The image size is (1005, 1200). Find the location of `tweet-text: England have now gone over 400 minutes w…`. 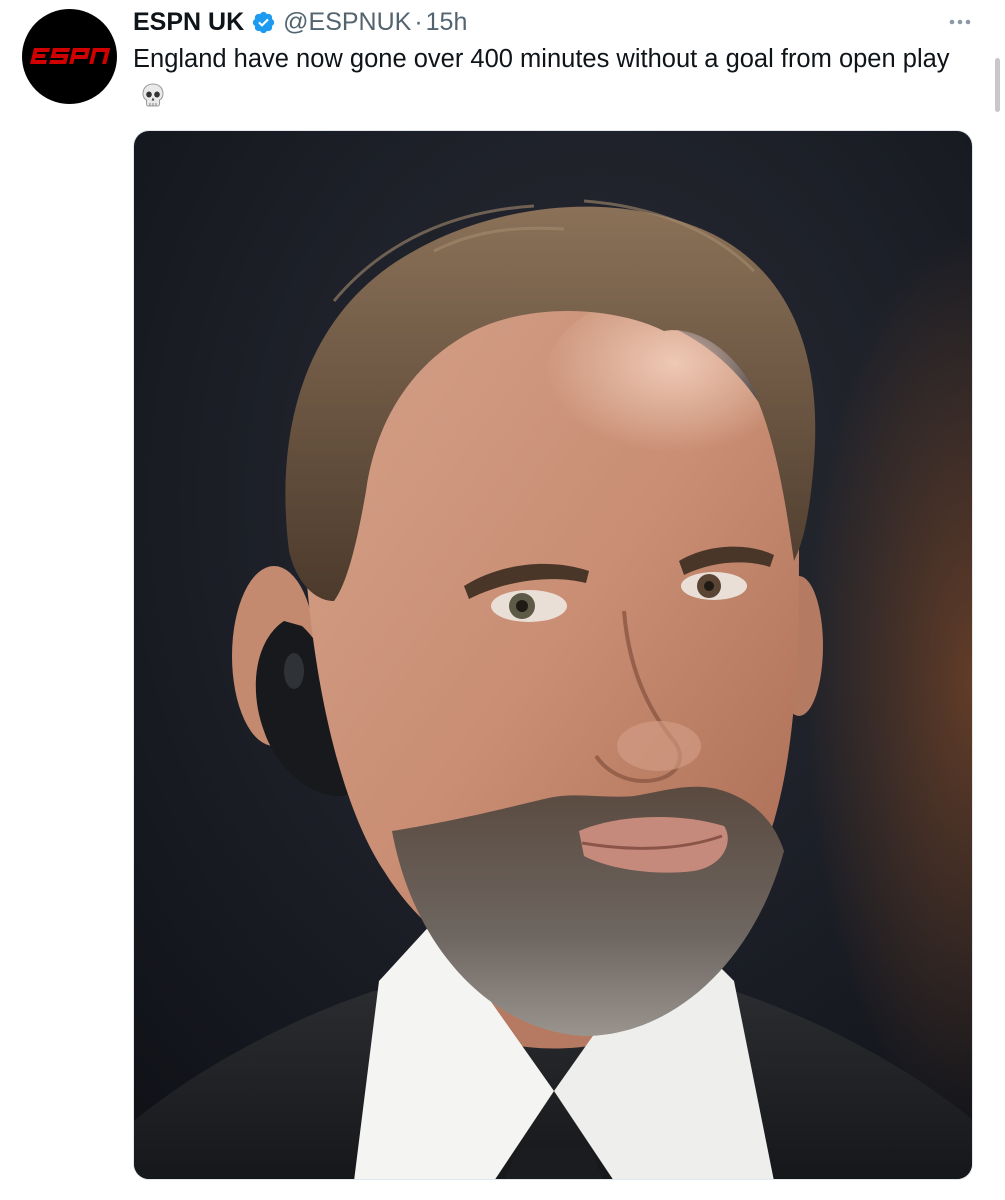

tweet-text: England have now gone over 400 minutes w… is located at coordinates (548, 80).